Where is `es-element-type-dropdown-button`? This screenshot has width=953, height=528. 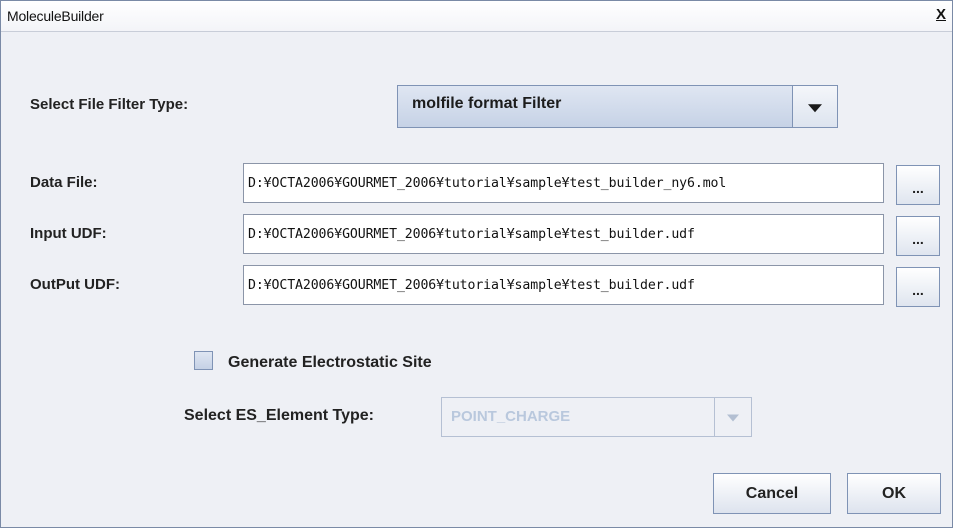 es-element-type-dropdown-button is located at coordinates (732, 417).